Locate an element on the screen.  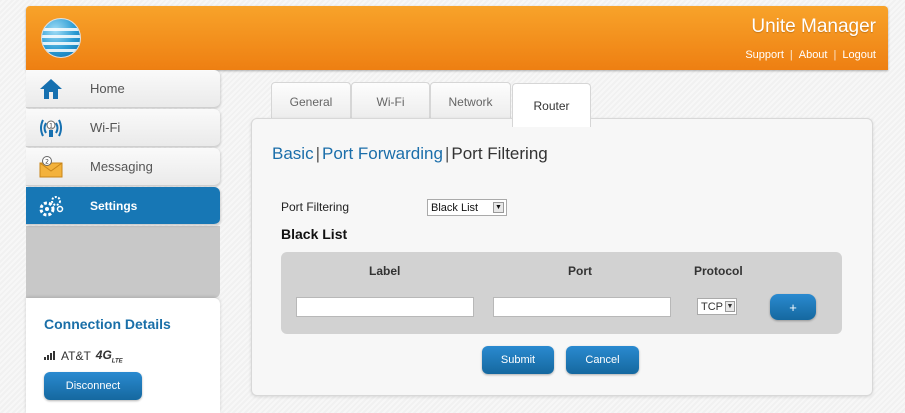
network-type-sub: LTE is located at coordinates (117, 361).